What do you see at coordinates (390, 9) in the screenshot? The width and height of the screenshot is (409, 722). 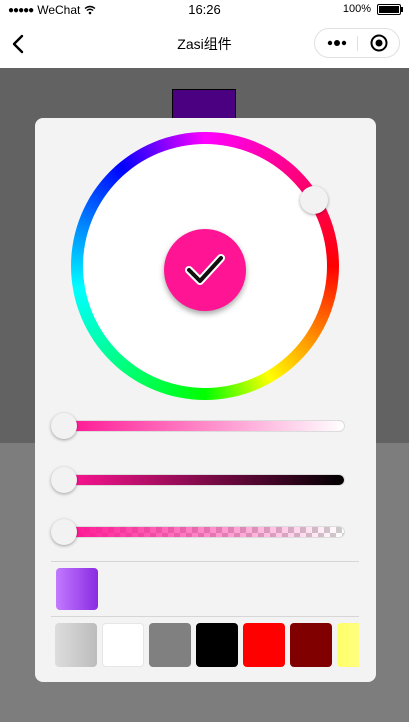 I see `battery-icon` at bounding box center [390, 9].